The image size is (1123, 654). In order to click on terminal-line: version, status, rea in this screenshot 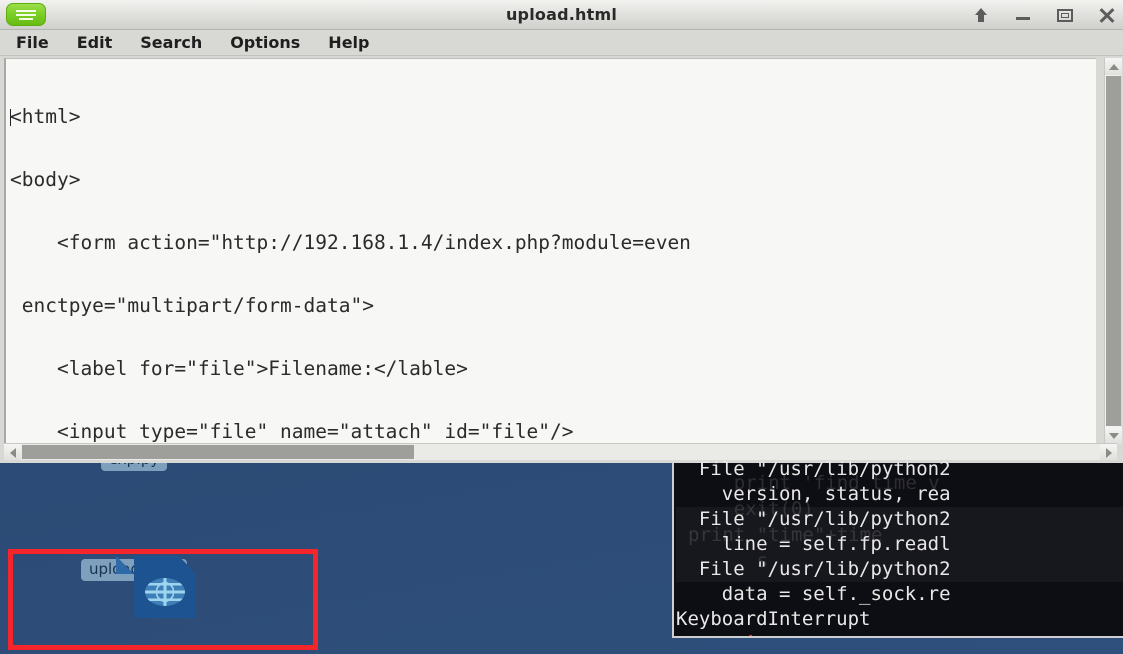, I will do `click(813, 494)`.